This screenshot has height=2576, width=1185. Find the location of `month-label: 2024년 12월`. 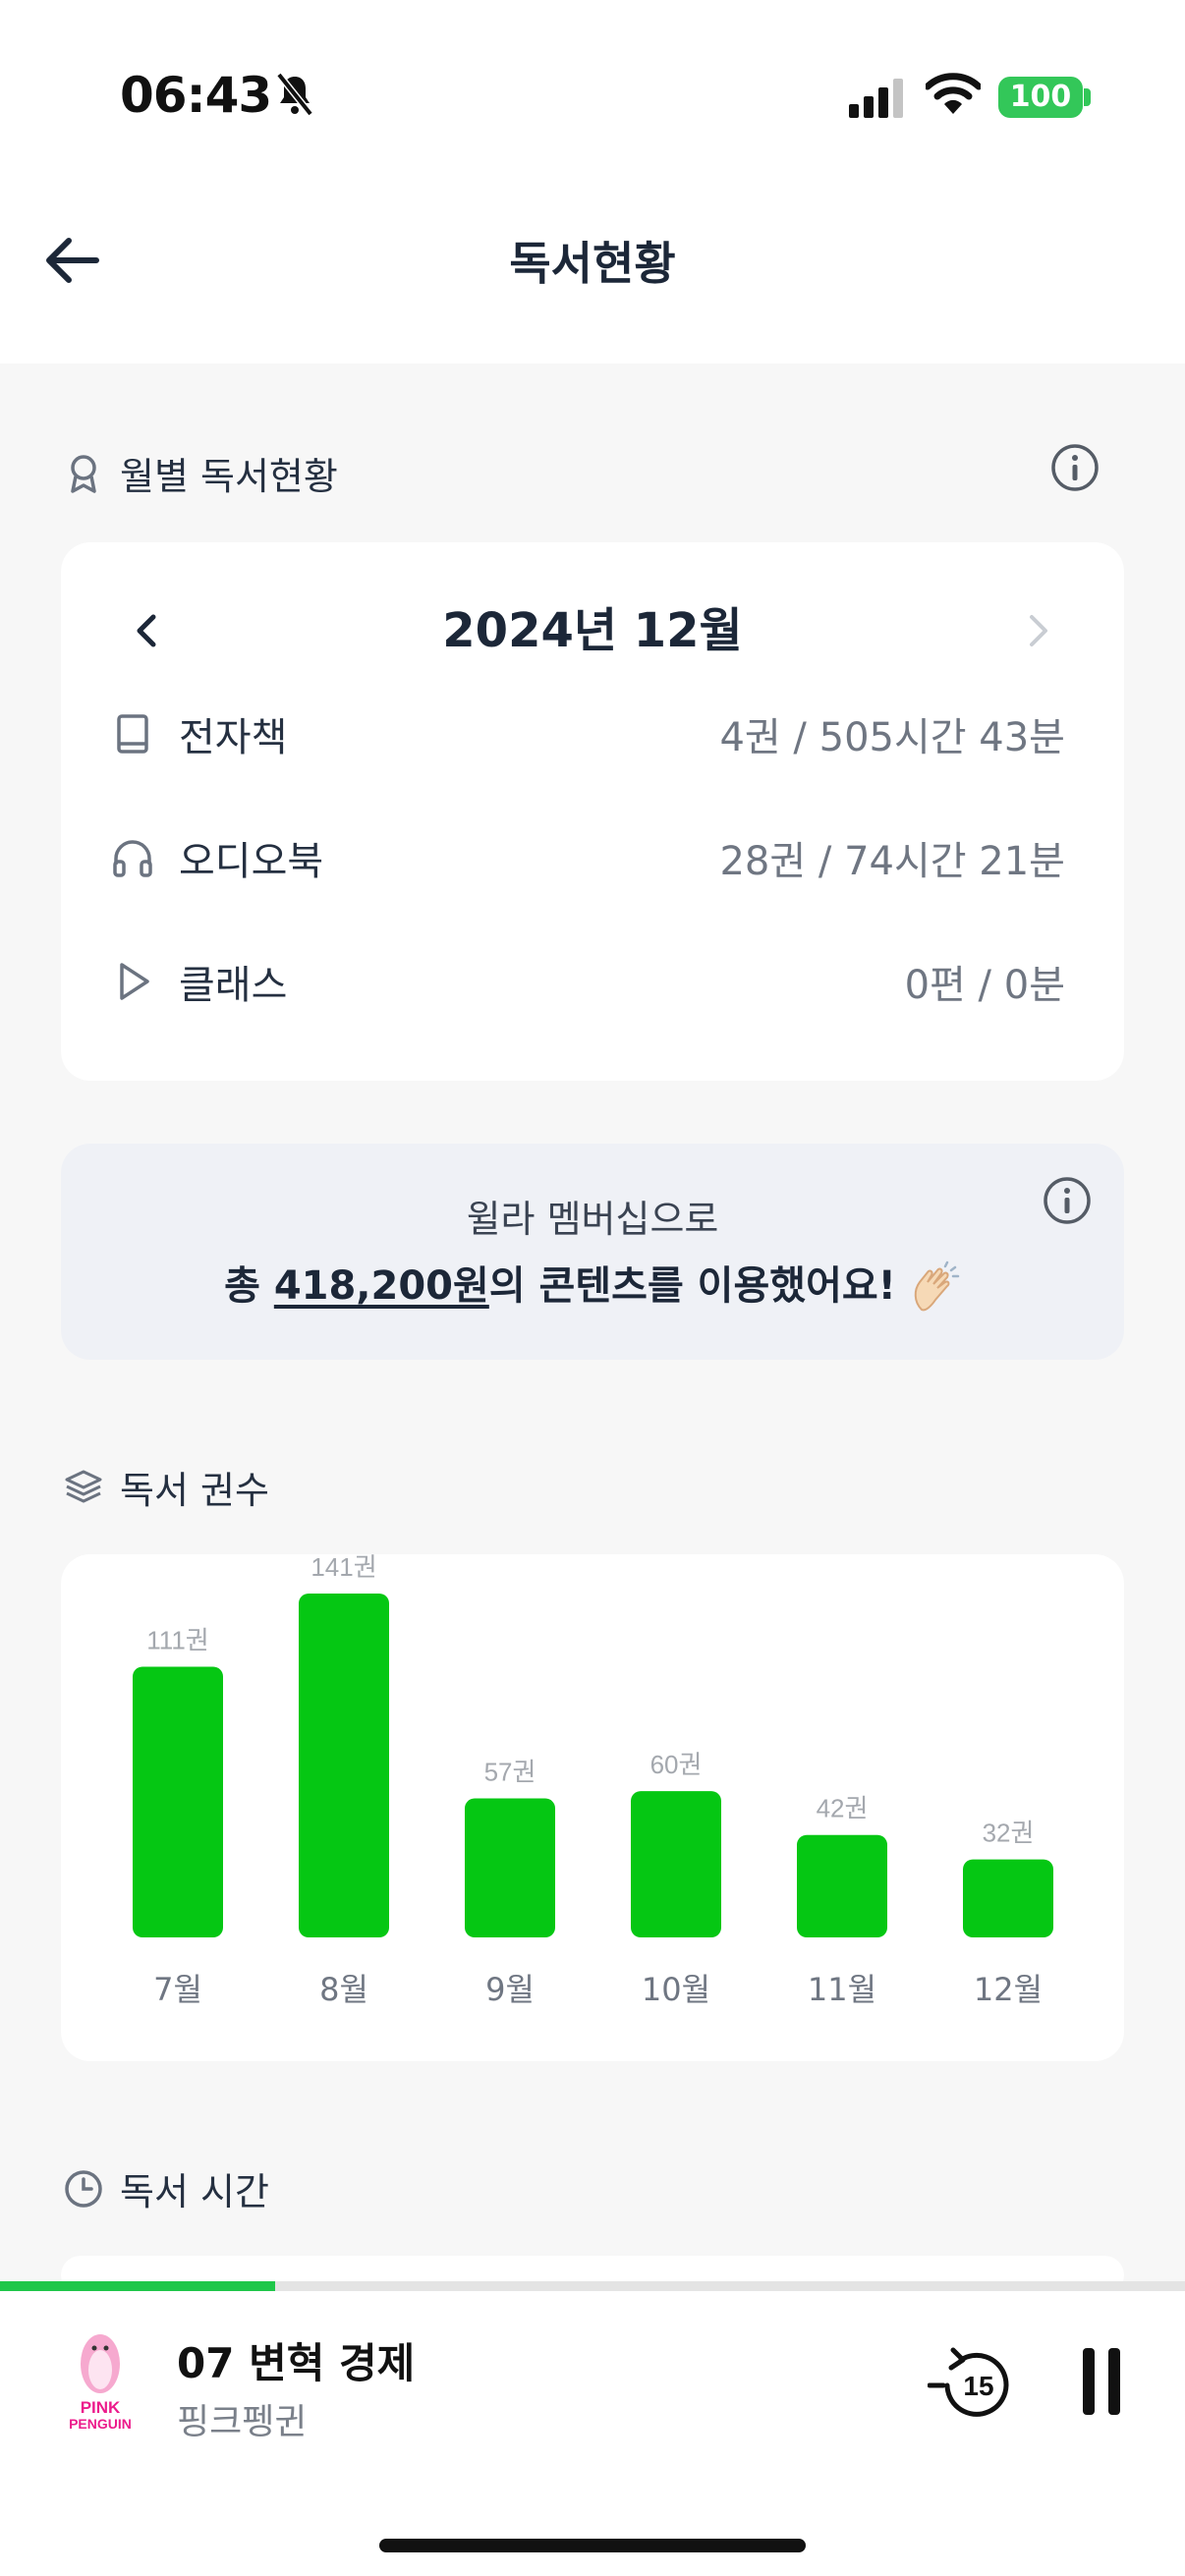

month-label: 2024년 12월 is located at coordinates (592, 630).